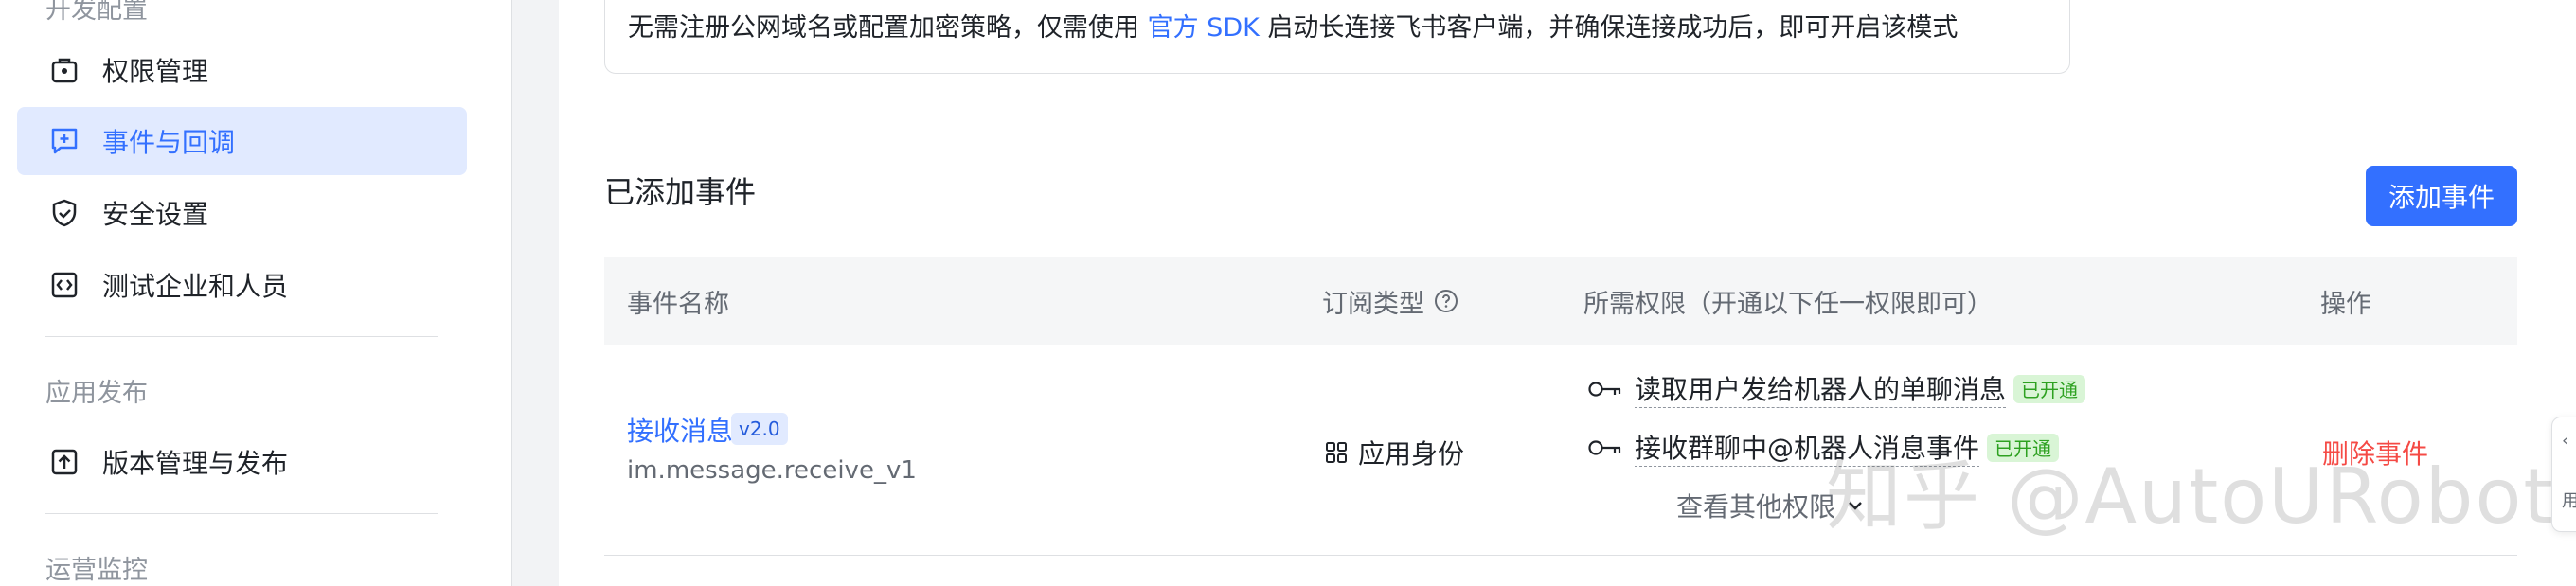 This screenshot has width=2576, height=586. Describe the element at coordinates (155, 215) in the screenshot. I see `sidebar-item-label: 安全设置` at that location.